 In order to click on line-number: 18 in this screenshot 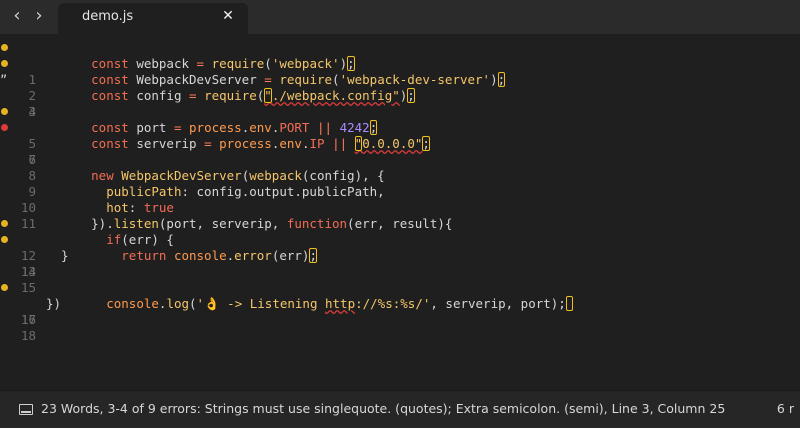, I will do `click(28, 335)`.